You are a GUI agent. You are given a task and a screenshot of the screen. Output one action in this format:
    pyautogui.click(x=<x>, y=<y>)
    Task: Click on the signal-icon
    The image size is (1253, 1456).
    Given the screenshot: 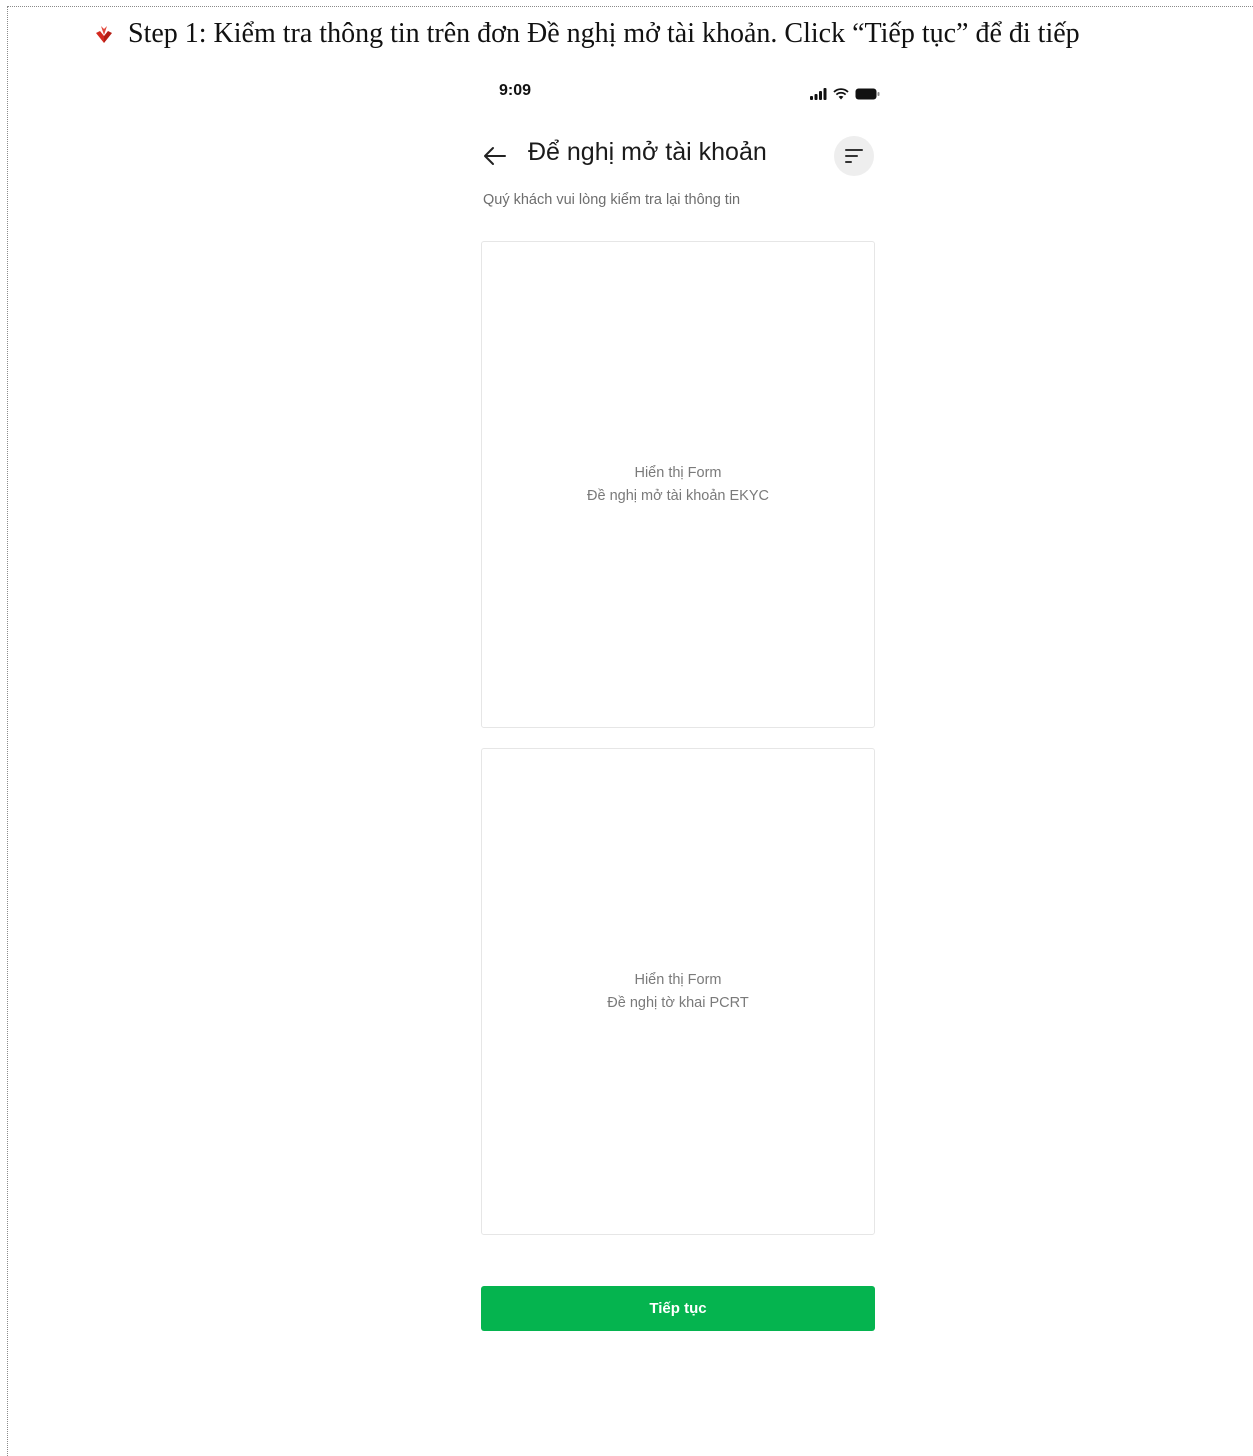 What is the action you would take?
    pyautogui.click(x=818, y=94)
    